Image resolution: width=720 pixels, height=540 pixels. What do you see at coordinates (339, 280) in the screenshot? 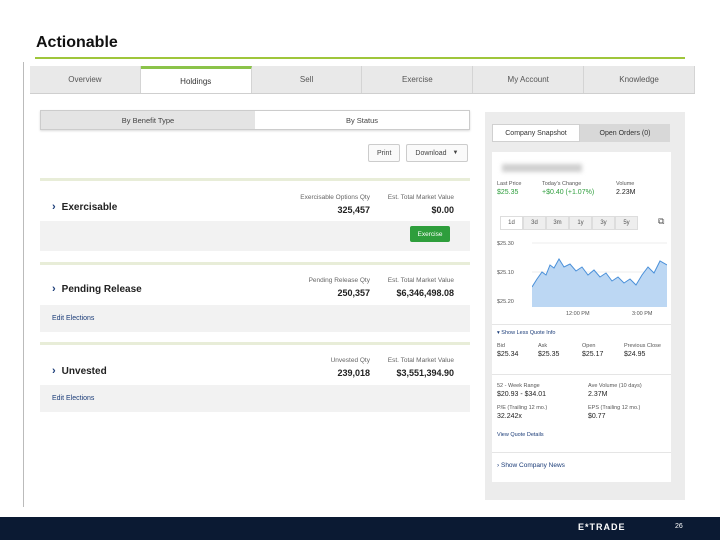
I see `pending-qty-label: Pending Release Qty` at bounding box center [339, 280].